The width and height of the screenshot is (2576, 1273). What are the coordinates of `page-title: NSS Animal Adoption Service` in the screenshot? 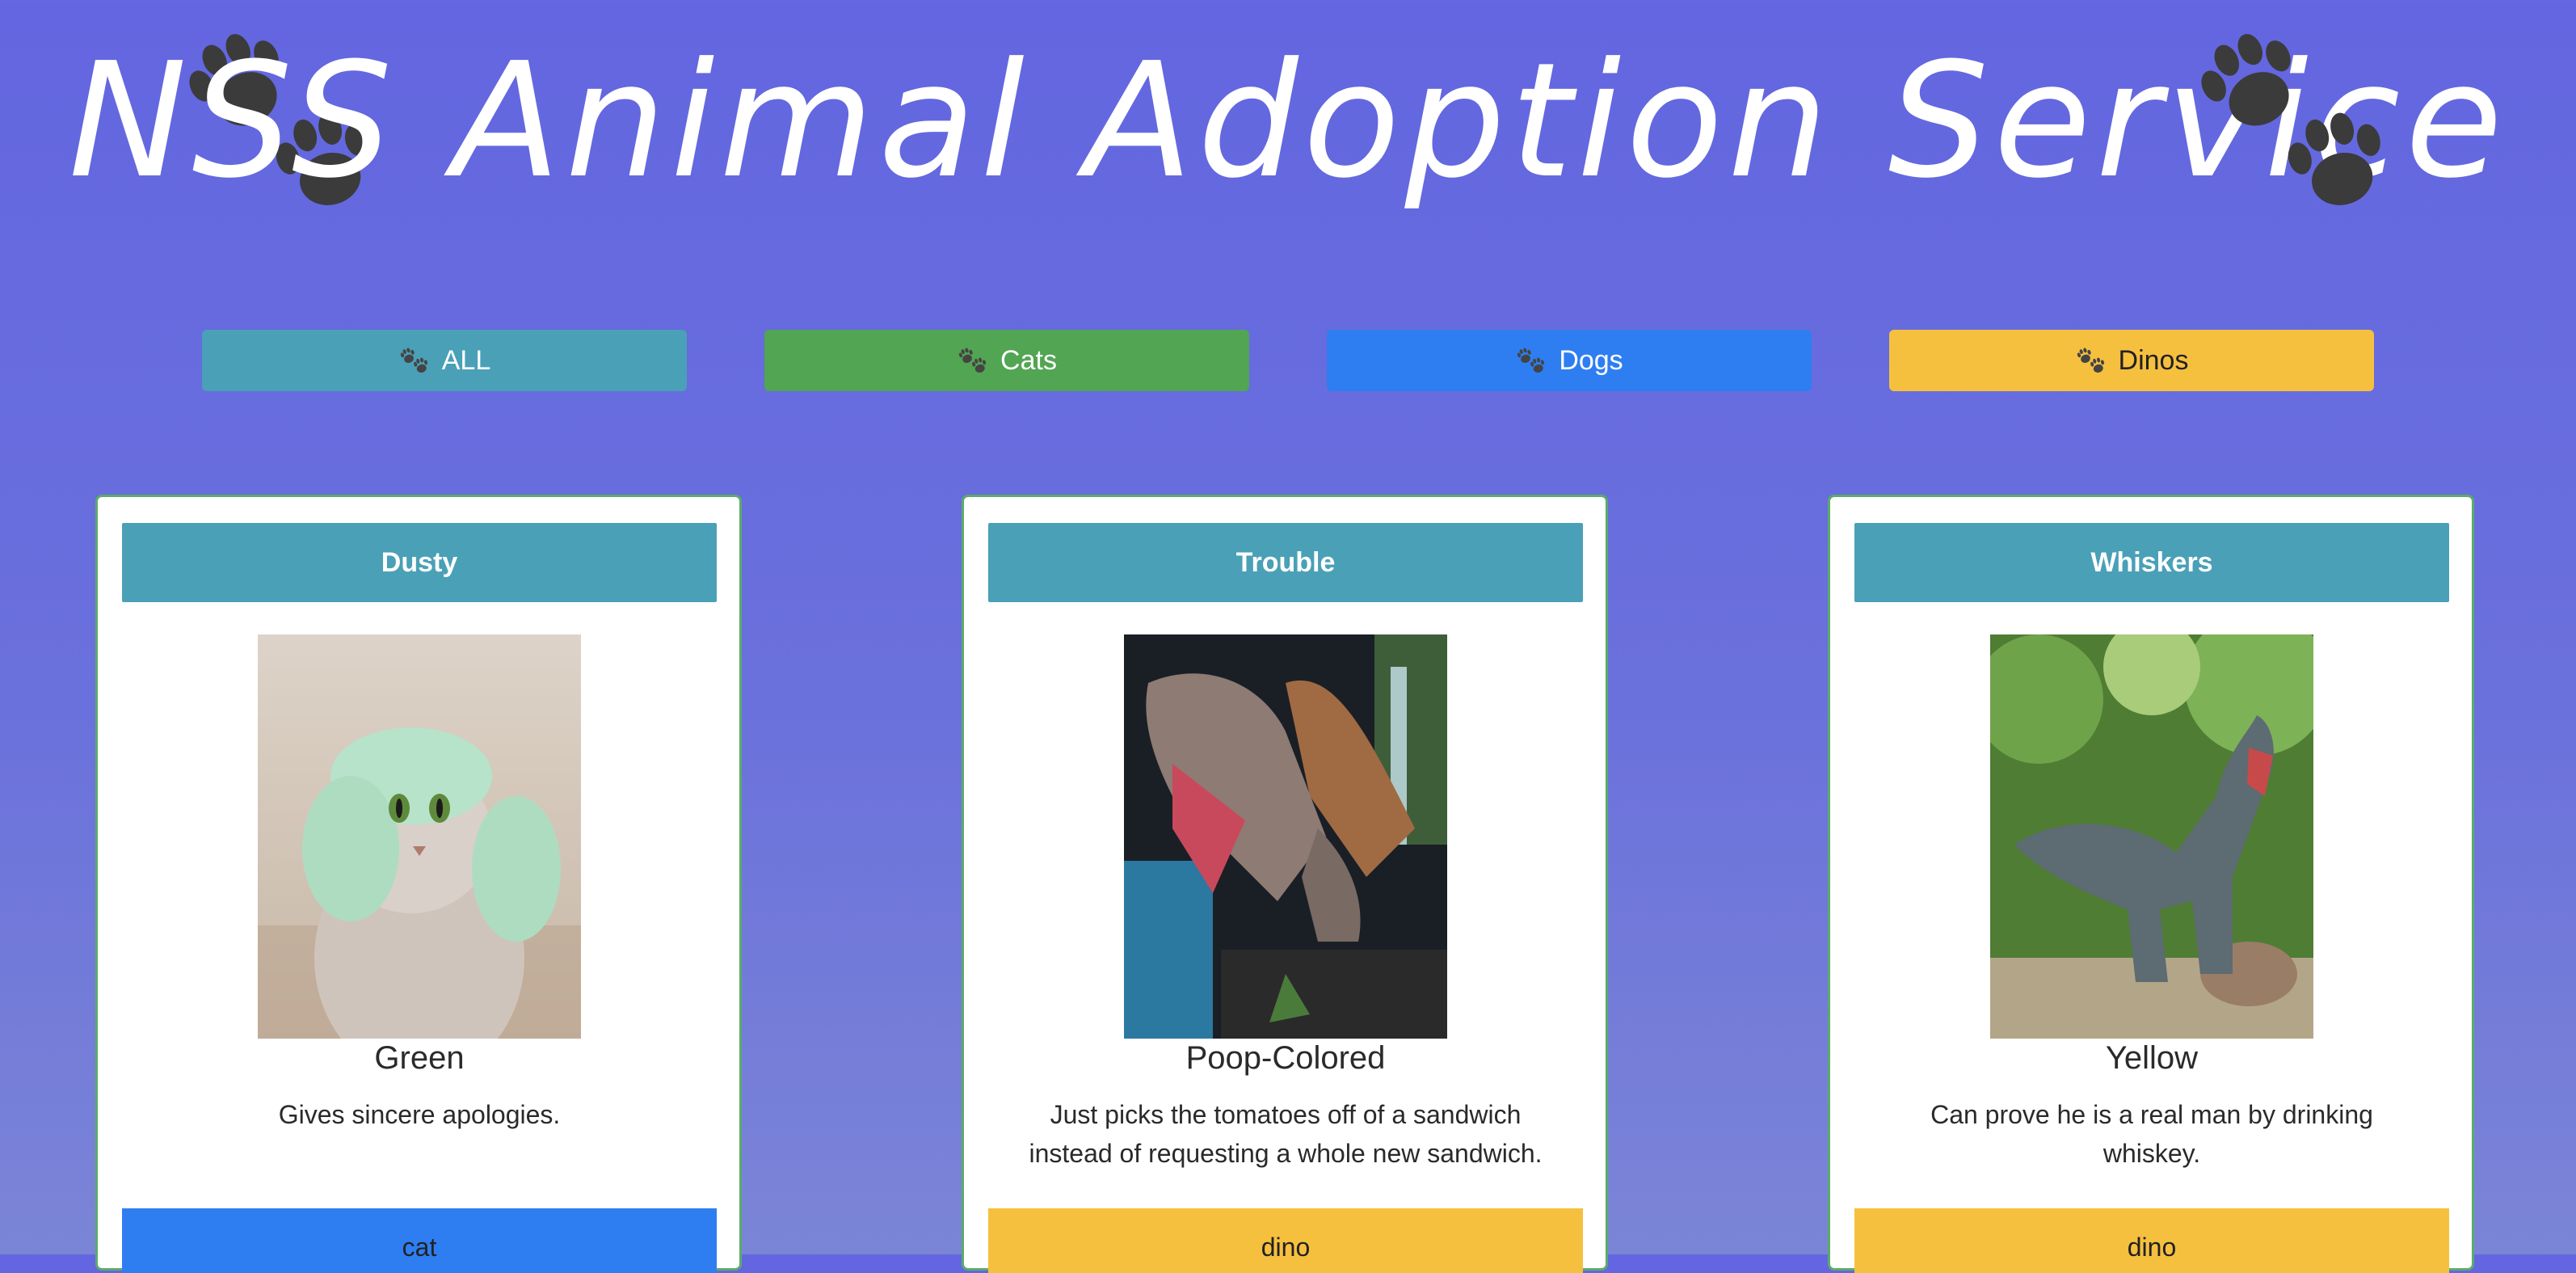 It's located at (1288, 121).